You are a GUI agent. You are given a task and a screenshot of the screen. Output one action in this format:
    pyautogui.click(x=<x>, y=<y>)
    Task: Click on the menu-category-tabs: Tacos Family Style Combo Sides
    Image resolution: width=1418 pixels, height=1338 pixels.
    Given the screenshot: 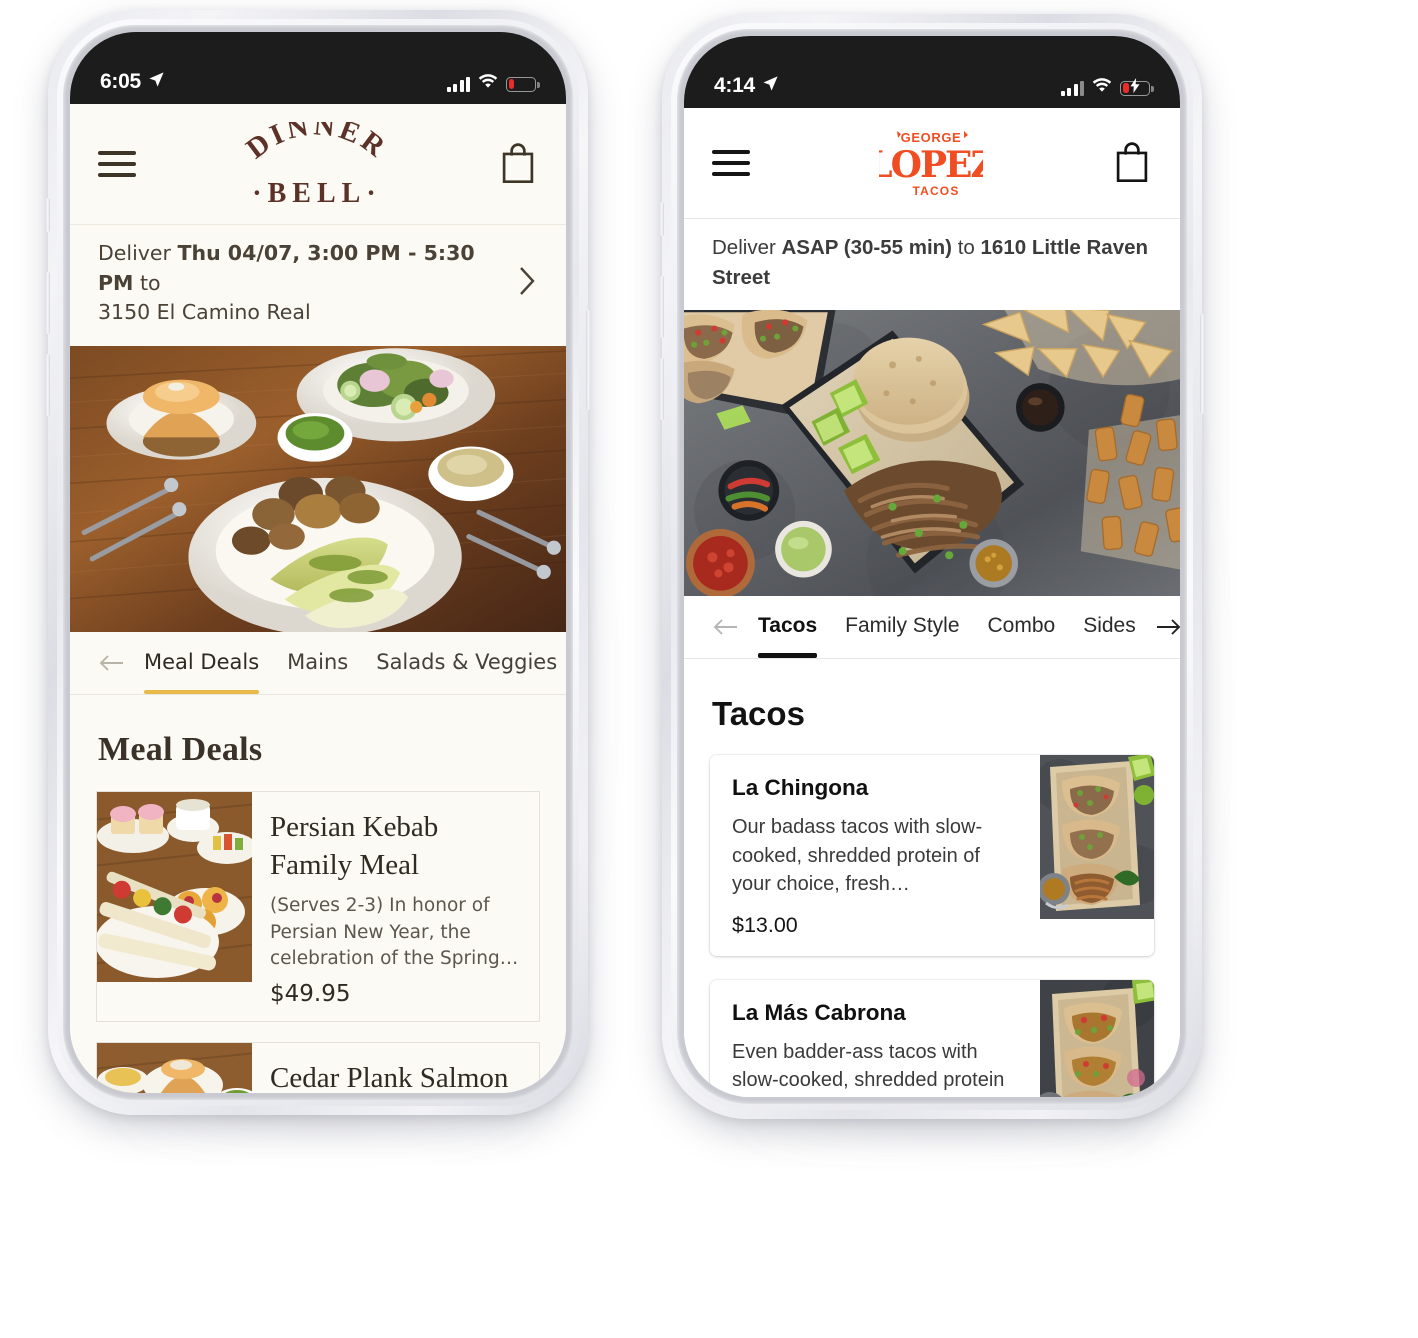 What is the action you would take?
    pyautogui.click(x=932, y=627)
    